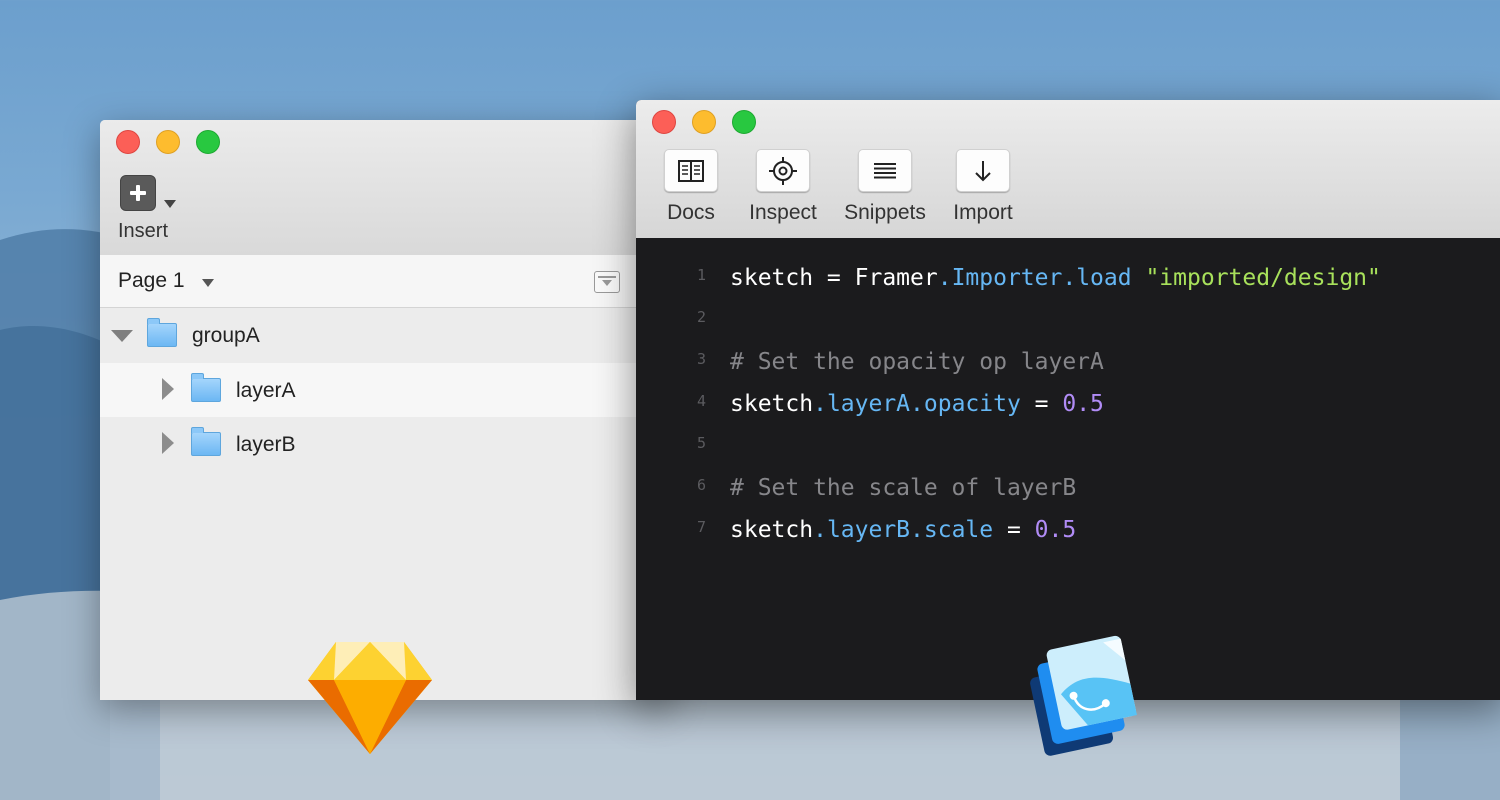  Describe the element at coordinates (783, 212) in the screenshot. I see `inspect-label: Inspect` at that location.